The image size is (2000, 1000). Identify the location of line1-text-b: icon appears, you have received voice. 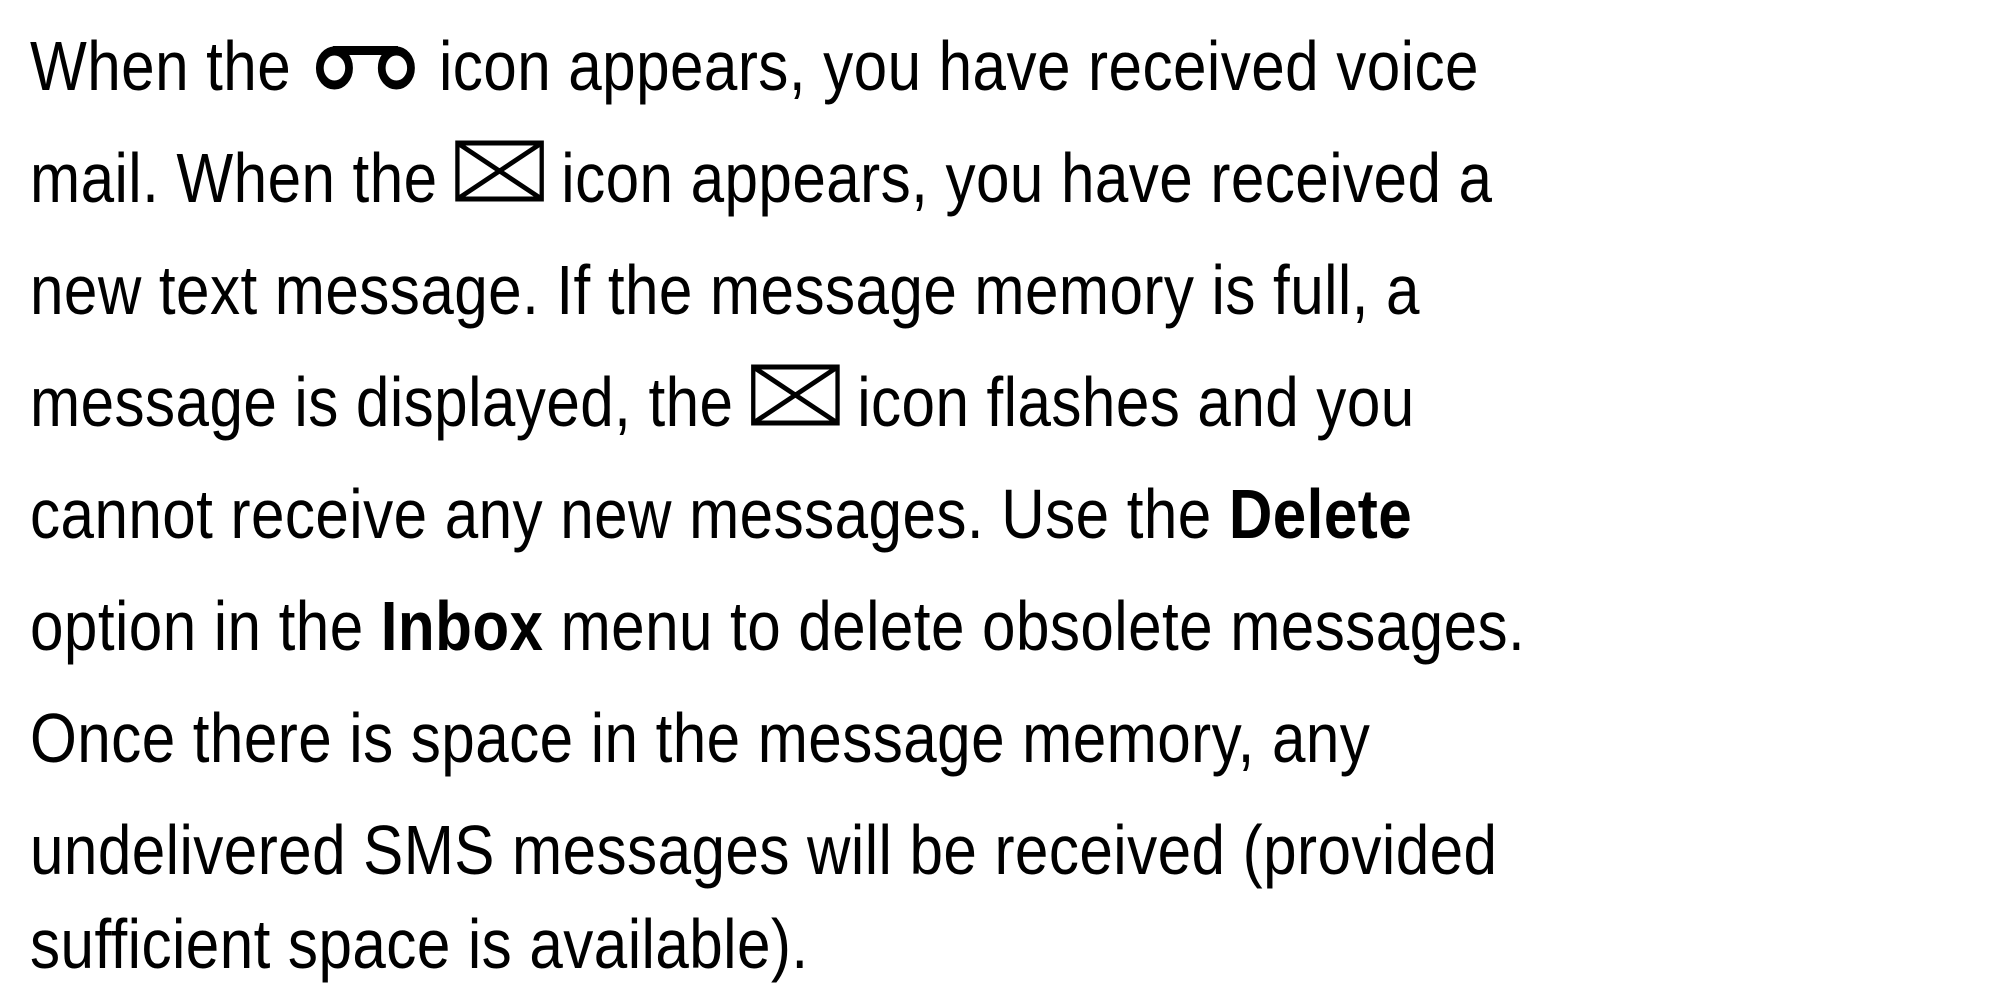
(950, 66).